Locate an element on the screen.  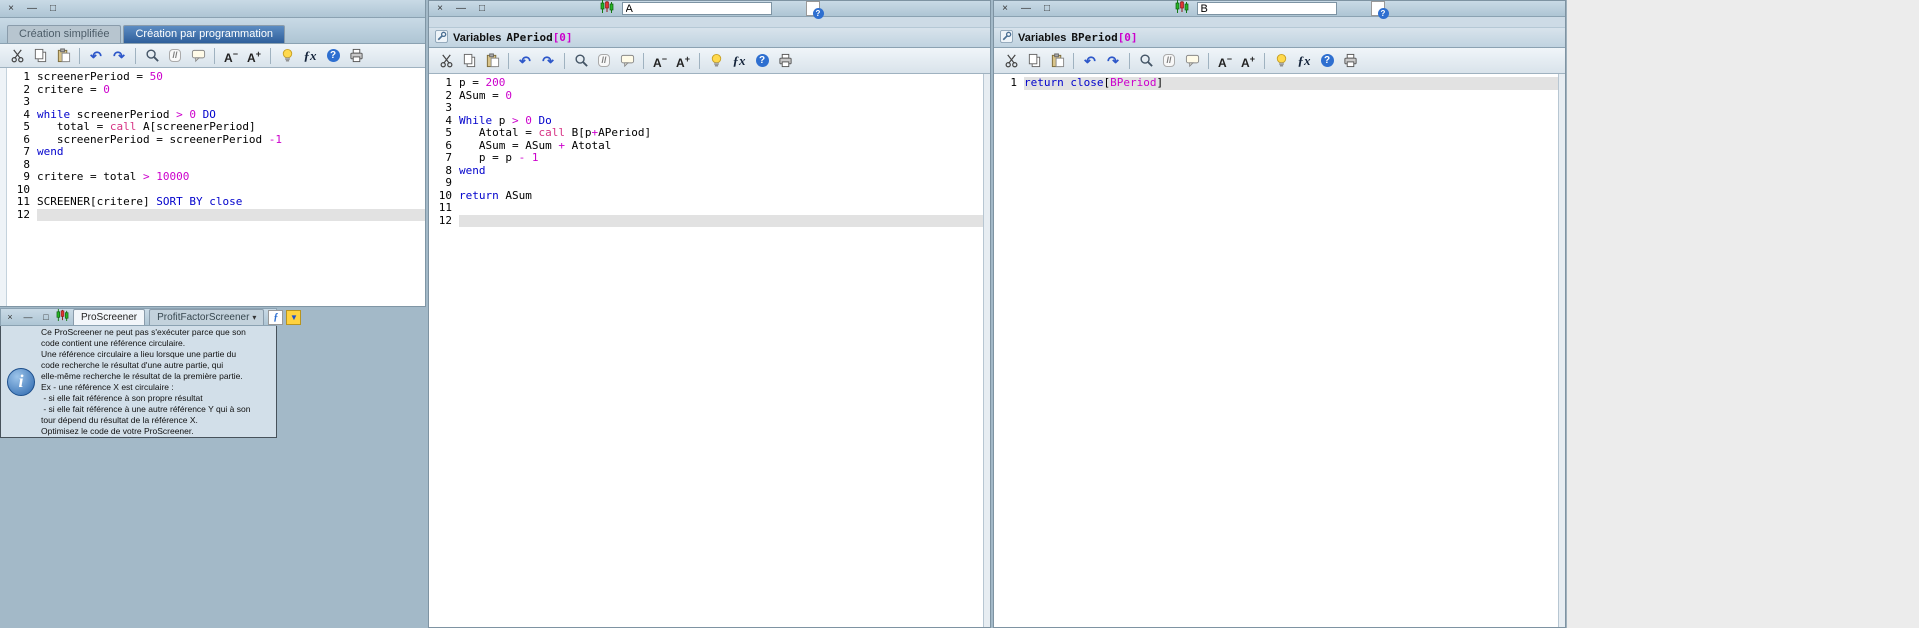
script-icon: ƒ is located at coordinates (276, 317).